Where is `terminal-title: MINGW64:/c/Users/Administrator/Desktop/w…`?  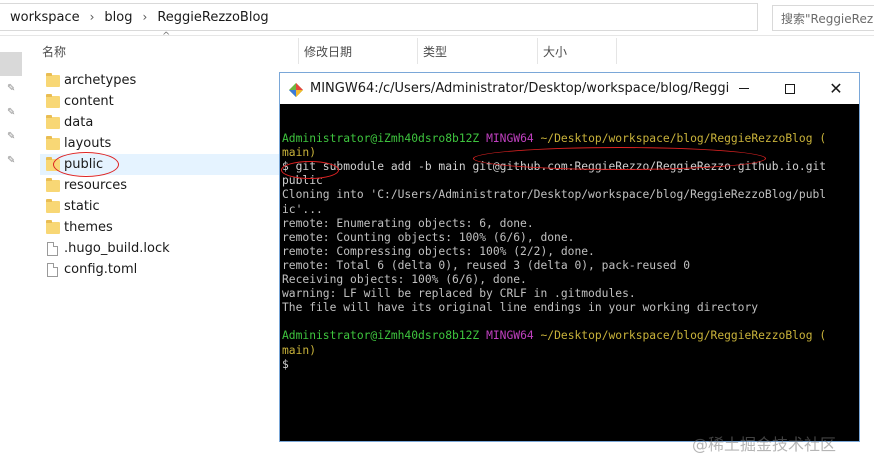 terminal-title: MINGW64:/c/Users/Administrator/Desktop/w… is located at coordinates (520, 88).